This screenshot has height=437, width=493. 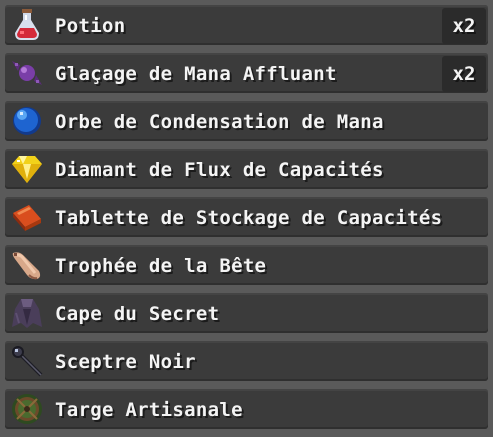 I want to click on inventory-item-glacage: Glaçage de Mana Affluant x2, so click(x=246, y=73).